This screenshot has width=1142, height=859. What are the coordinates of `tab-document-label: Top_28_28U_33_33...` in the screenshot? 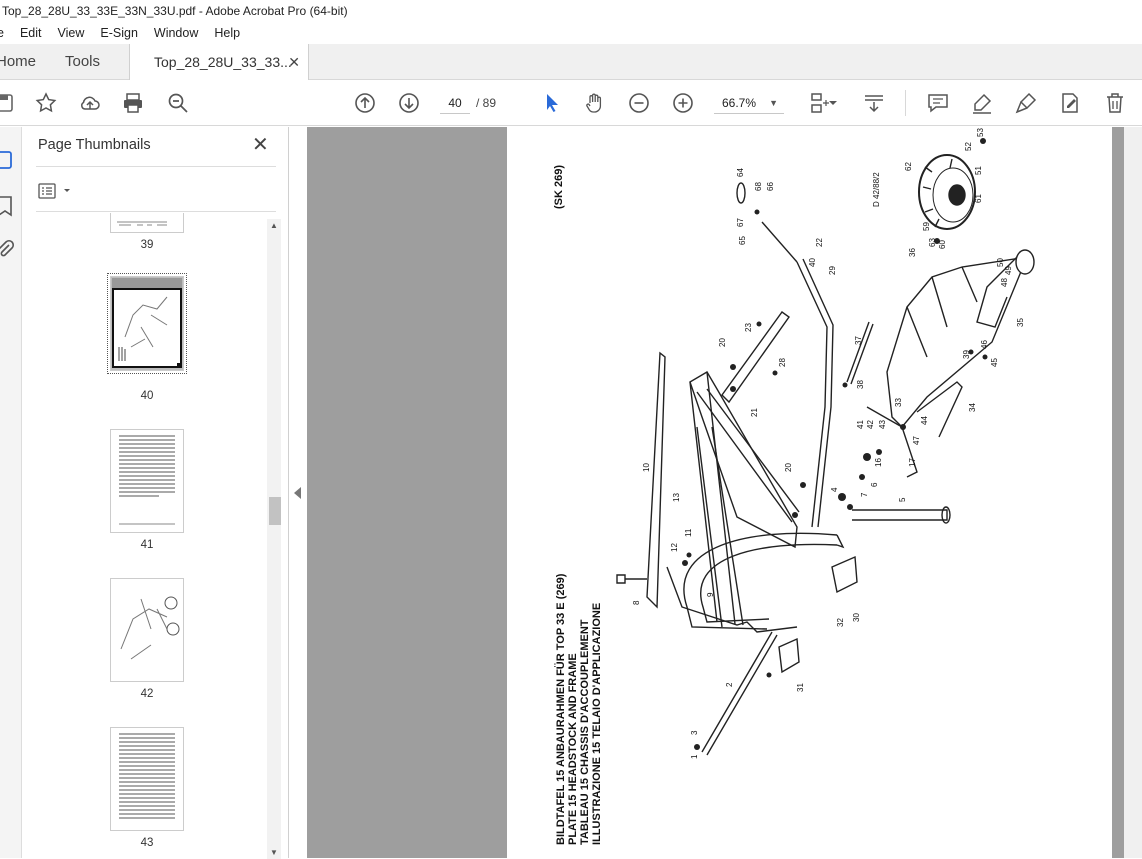 It's located at (223, 62).